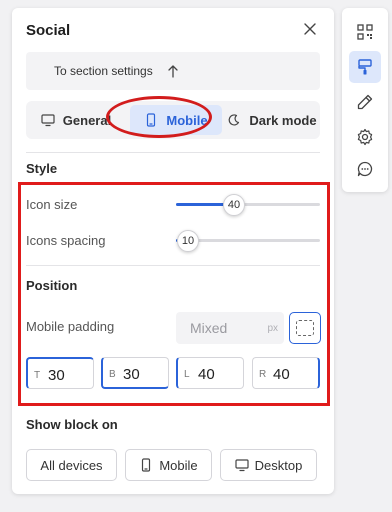 Image resolution: width=392 pixels, height=512 pixels. Describe the element at coordinates (70, 326) in the screenshot. I see `mobile-padding-label: Mobile padding` at that location.